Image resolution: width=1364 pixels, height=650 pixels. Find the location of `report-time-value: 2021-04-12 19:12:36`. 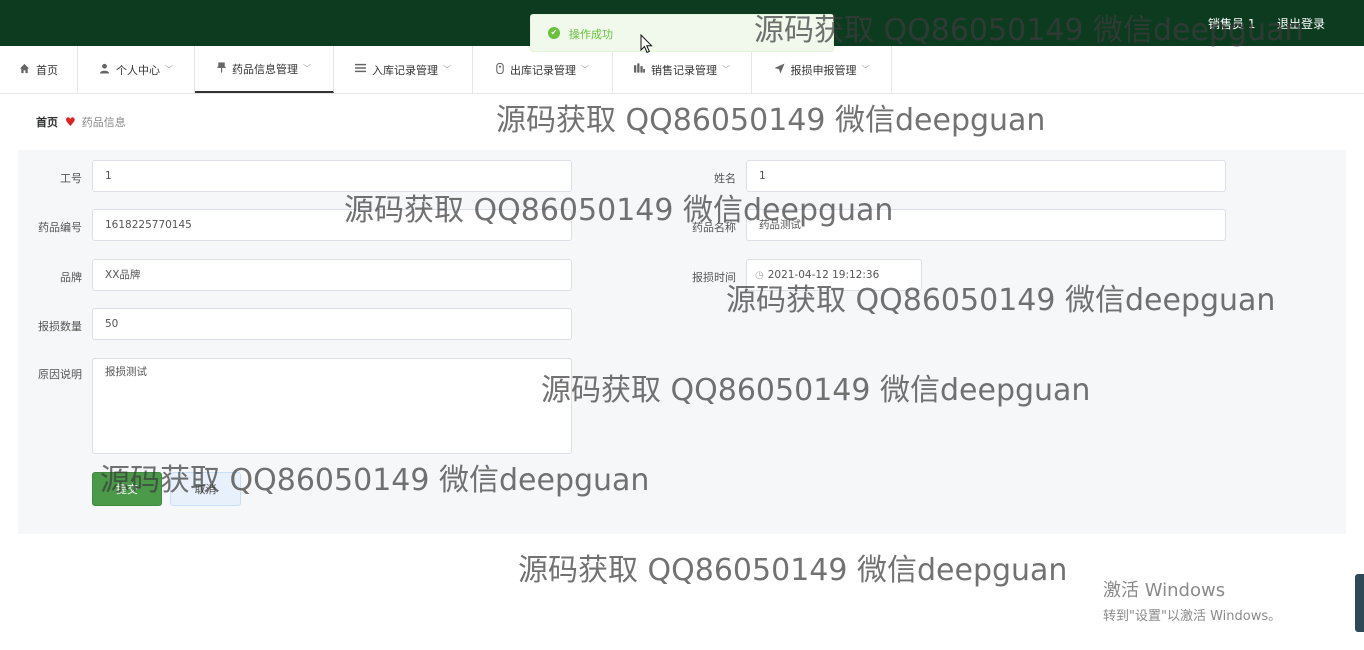

report-time-value: 2021-04-12 19:12:36 is located at coordinates (823, 275).